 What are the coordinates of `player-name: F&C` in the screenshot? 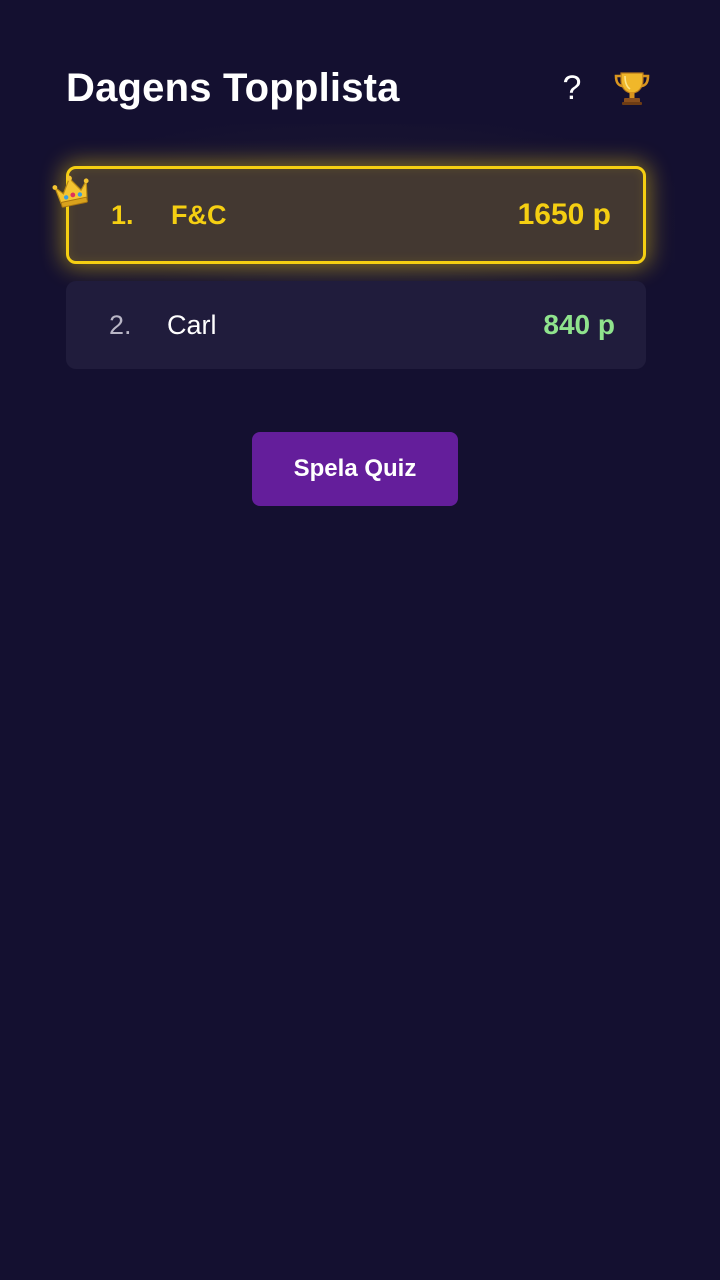 It's located at (199, 214).